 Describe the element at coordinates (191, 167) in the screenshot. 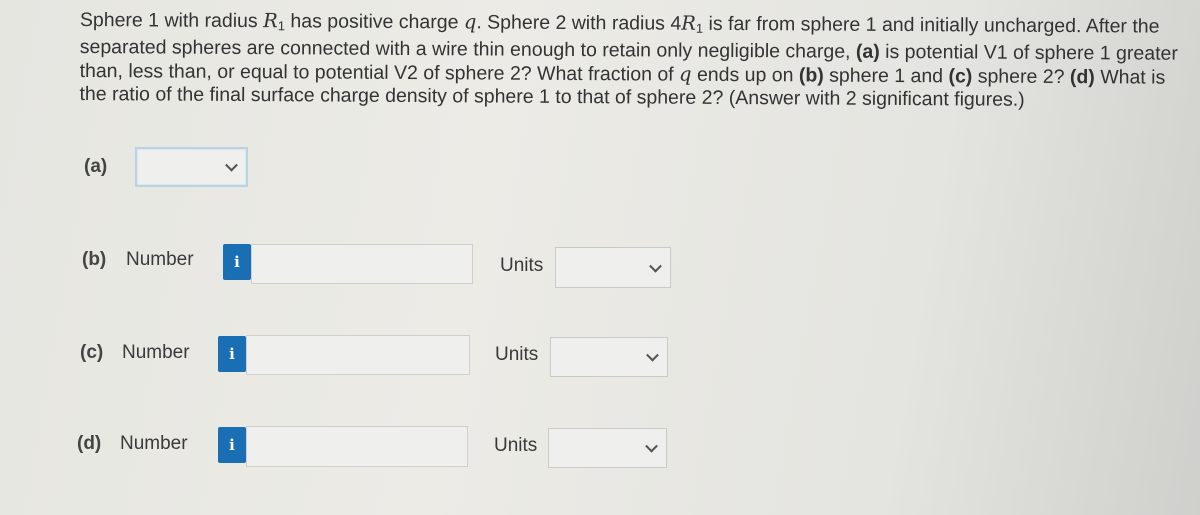

I see `part-a-select` at that location.